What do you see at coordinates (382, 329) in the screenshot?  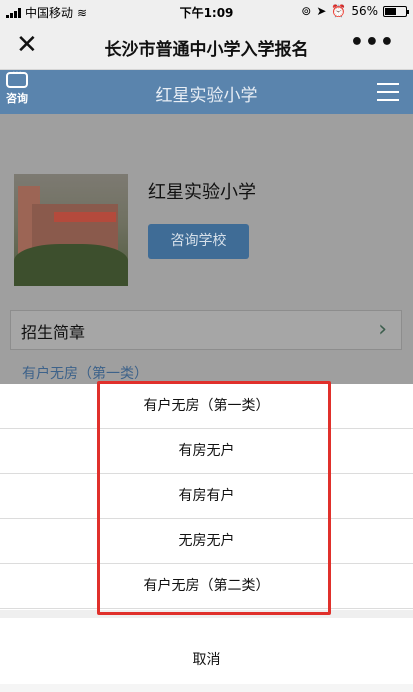 I see `chevron-right-icon: ›` at bounding box center [382, 329].